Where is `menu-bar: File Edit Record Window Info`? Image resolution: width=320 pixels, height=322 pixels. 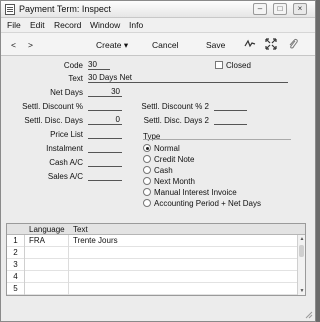
menu-bar: File Edit Record Window Info is located at coordinates (158, 25).